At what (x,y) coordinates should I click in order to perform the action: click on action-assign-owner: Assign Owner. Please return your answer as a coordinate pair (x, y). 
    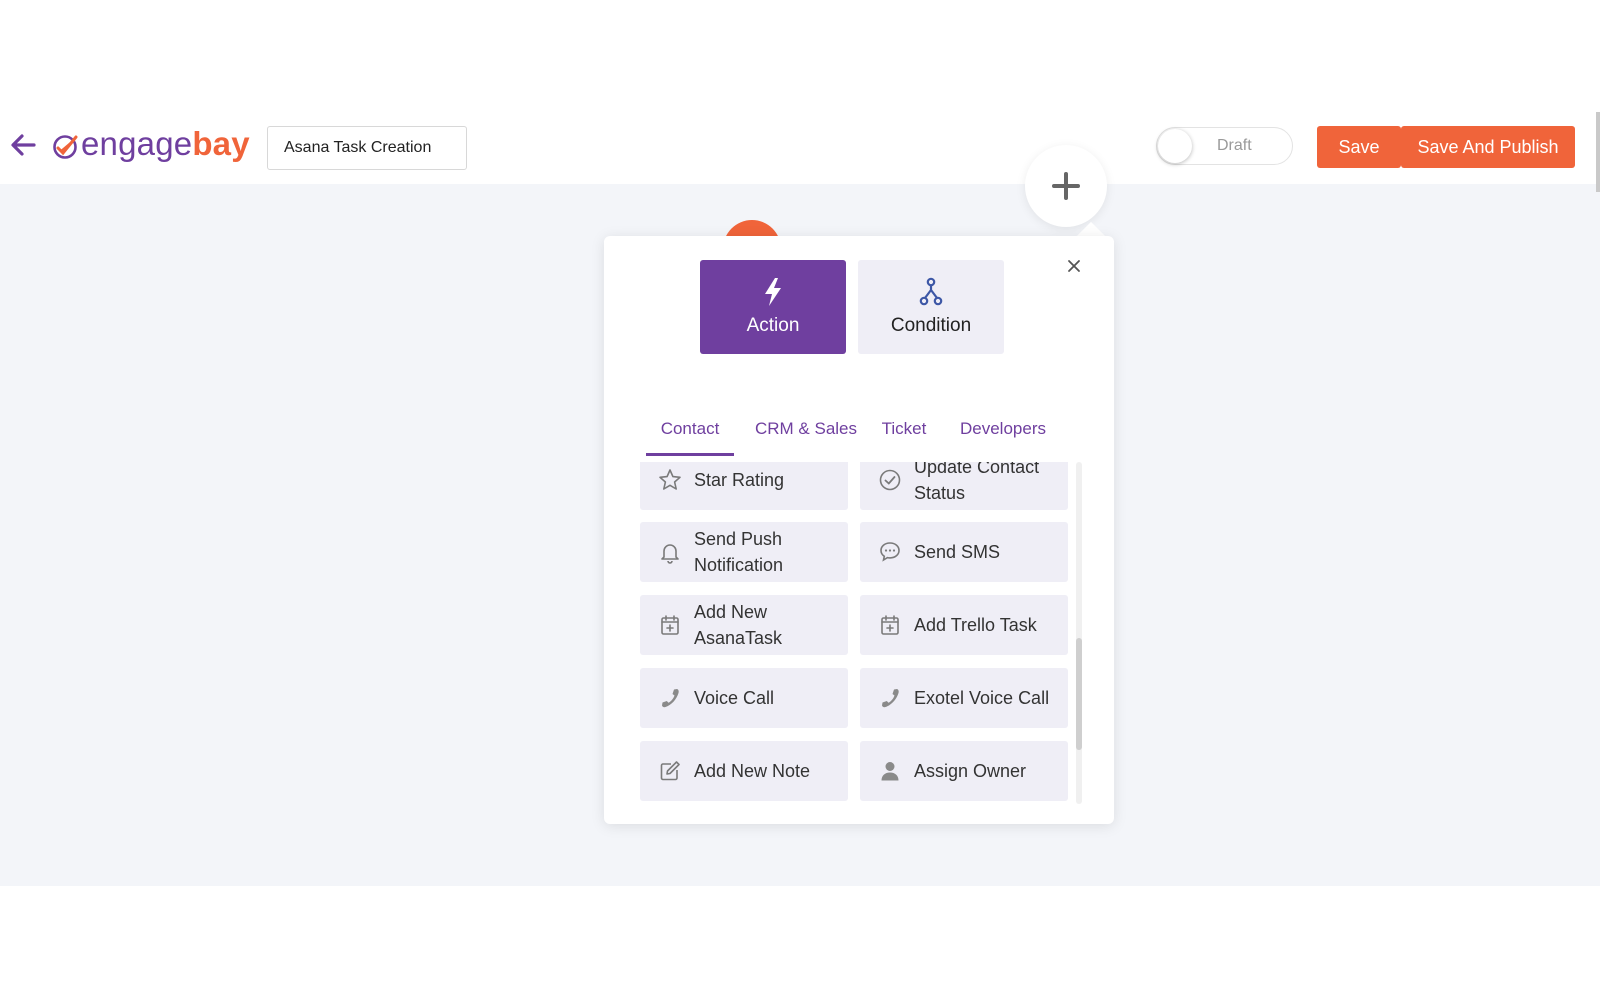
    Looking at the image, I should click on (964, 771).